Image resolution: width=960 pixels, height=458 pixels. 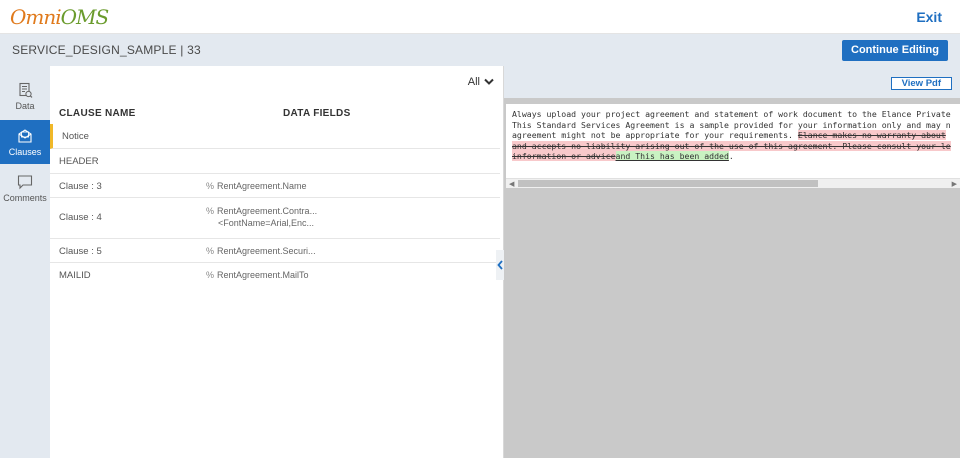 I want to click on clause-name: HEADER, so click(x=79, y=161).